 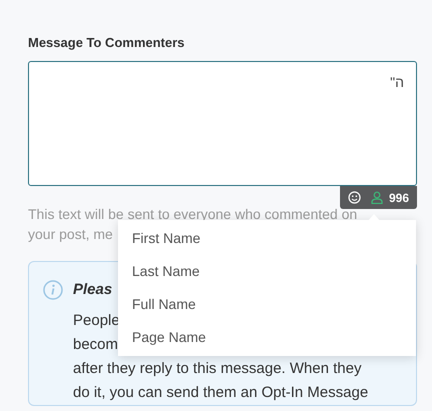 What do you see at coordinates (376, 197) in the screenshot?
I see `person-icon` at bounding box center [376, 197].